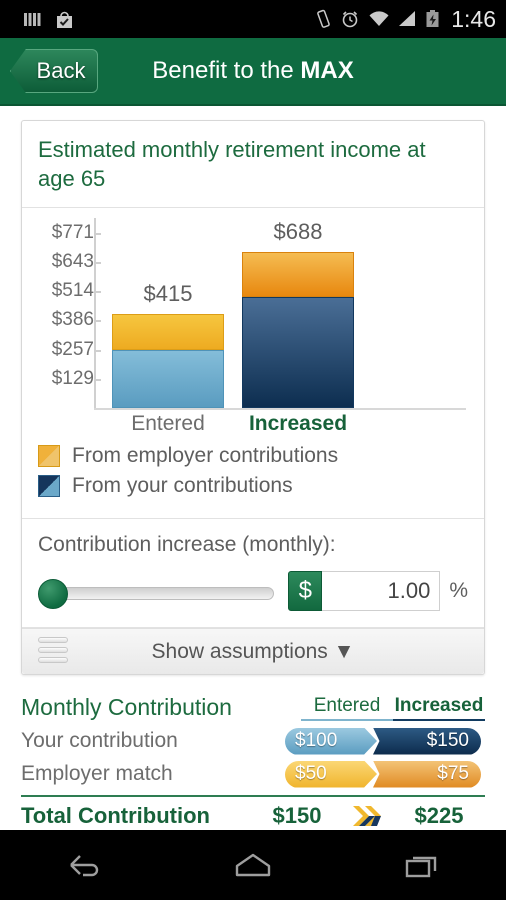 The width and height of the screenshot is (506, 900). Describe the element at coordinates (253, 707) in the screenshot. I see `summary-header-row: Monthly Contribution Entered Increased` at that location.